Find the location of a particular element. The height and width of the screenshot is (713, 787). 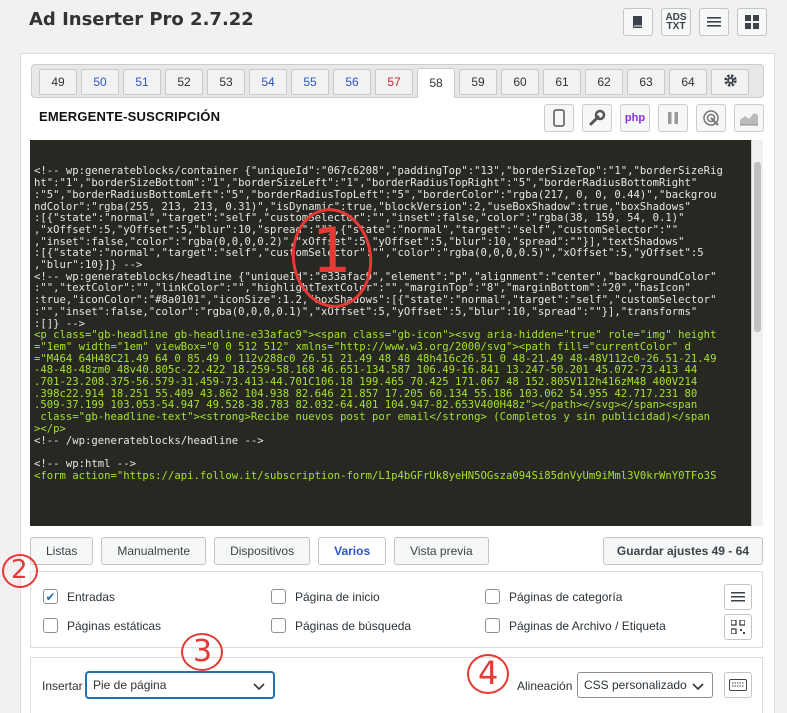

list-icon is located at coordinates (714, 22).